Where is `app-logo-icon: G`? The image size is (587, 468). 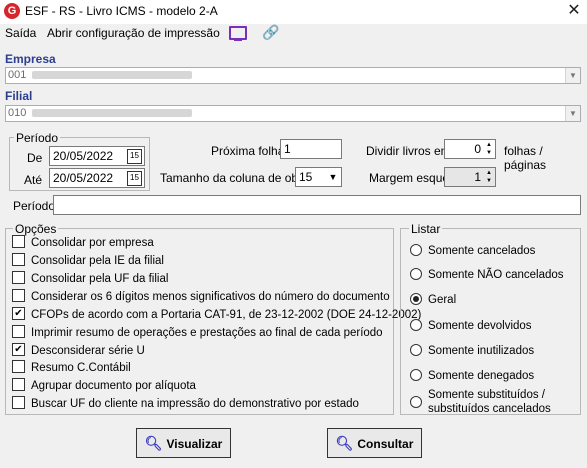
app-logo-icon: G is located at coordinates (12, 11).